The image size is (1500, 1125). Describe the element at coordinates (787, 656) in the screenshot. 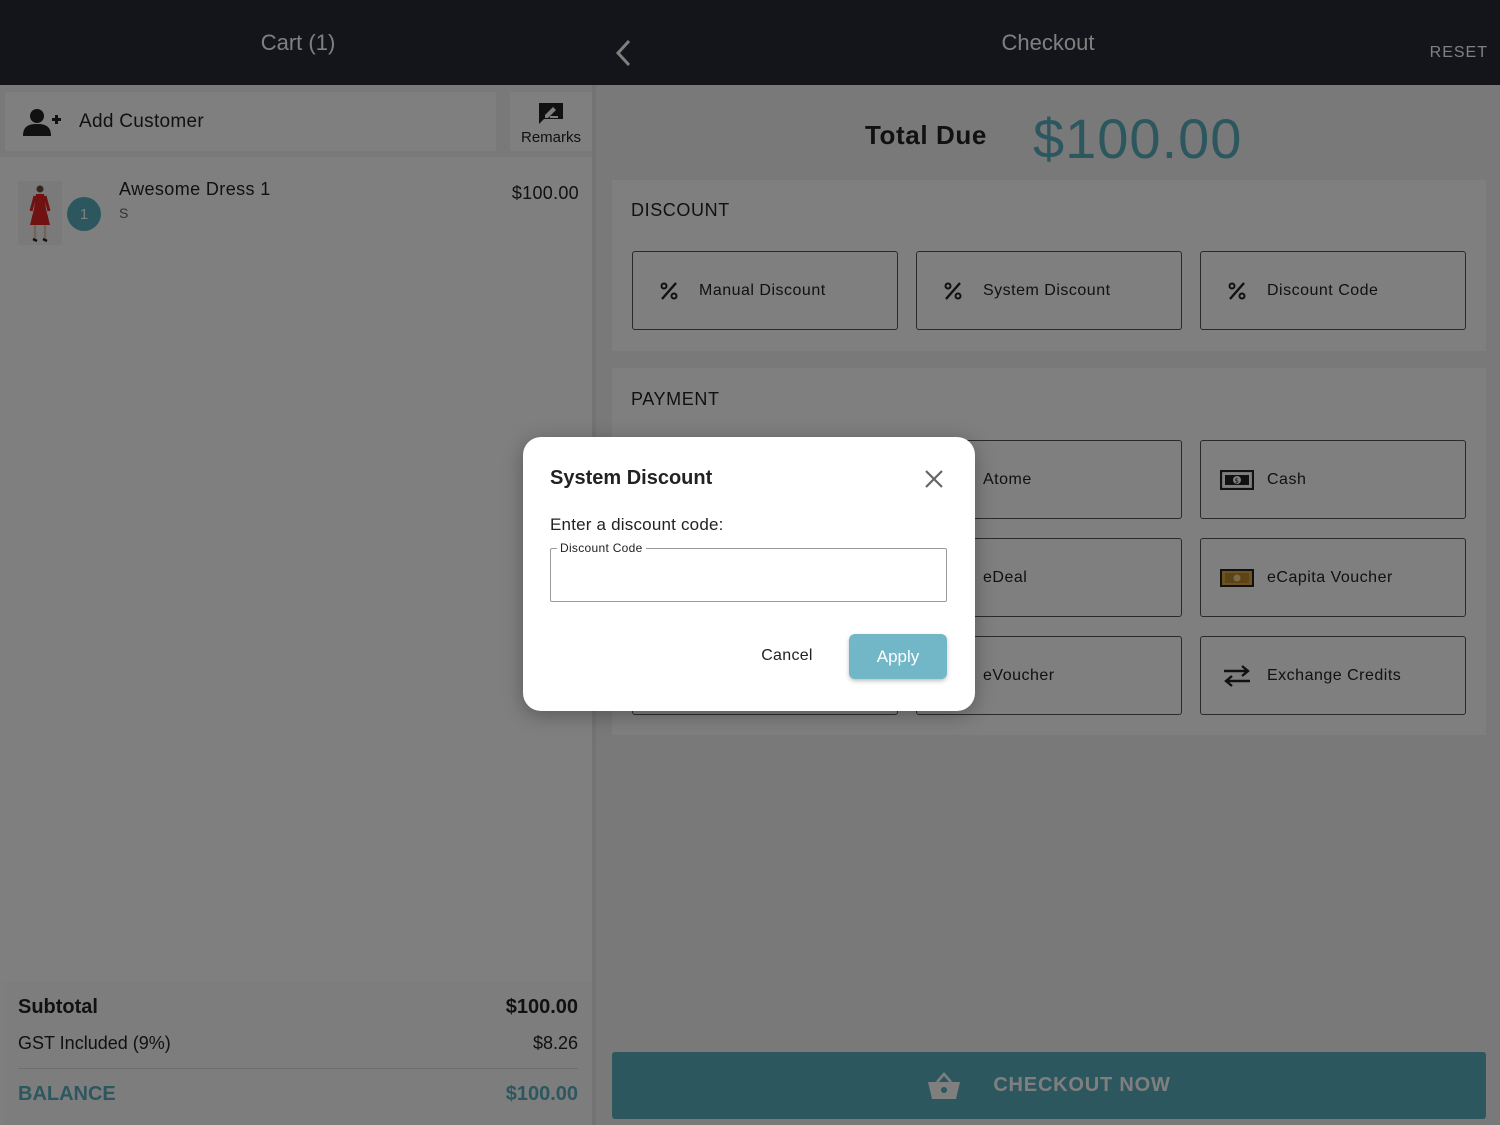

I see `cancel-button: Cancel` at that location.